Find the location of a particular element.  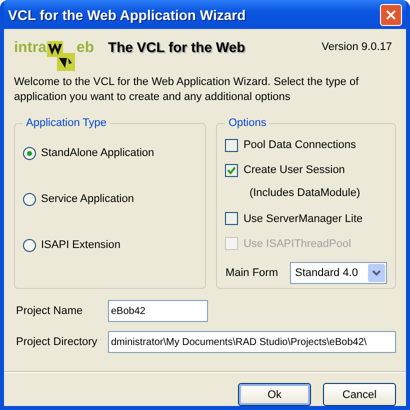

note-text: (Includes DataModule) is located at coordinates (305, 193).